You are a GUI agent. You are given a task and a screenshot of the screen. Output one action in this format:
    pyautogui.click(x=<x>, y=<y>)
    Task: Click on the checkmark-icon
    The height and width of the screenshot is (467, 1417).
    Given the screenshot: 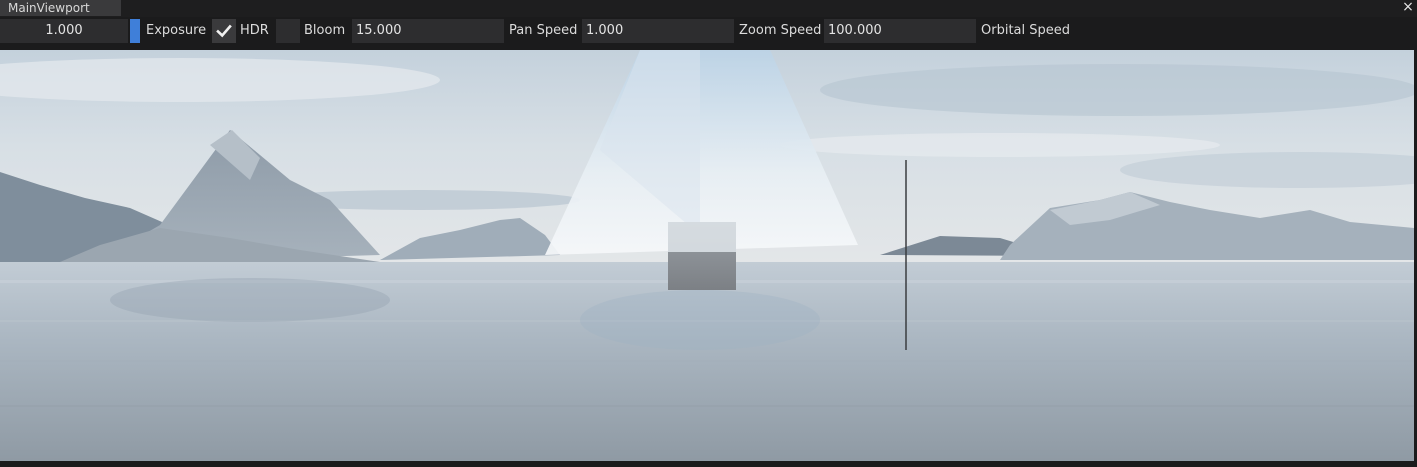 What is the action you would take?
    pyautogui.click(x=224, y=31)
    